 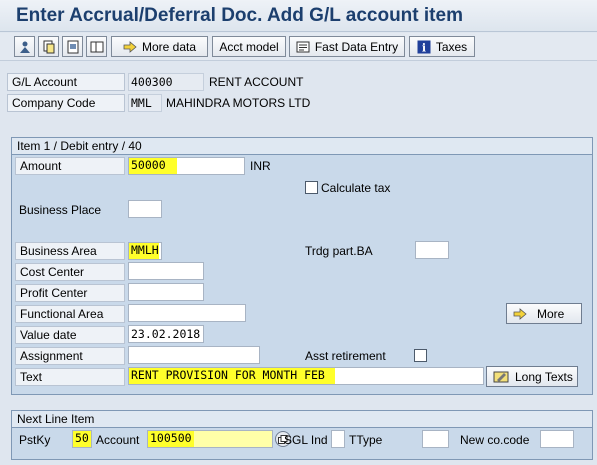 I want to click on fast-data-entry-button: Fast Data Entry, so click(x=347, y=46).